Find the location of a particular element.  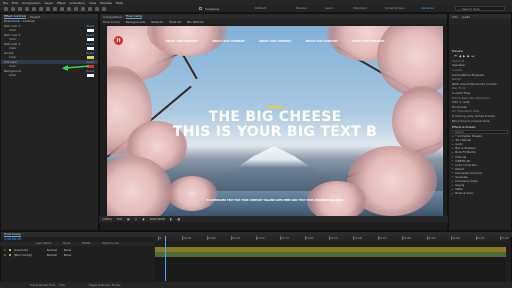

clone-stamp-tool-icon is located at coordinates (83, 8).